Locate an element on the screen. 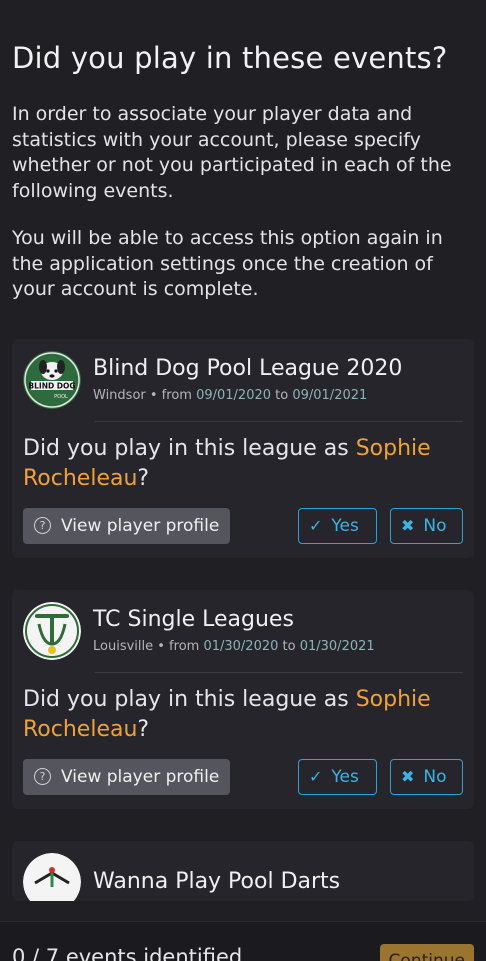  continue-button: Continue is located at coordinates (426, 952).